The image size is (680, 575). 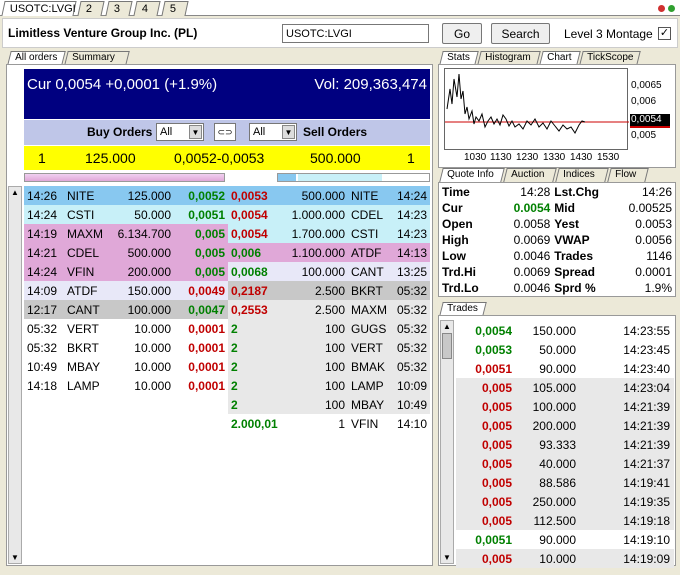 What do you see at coordinates (520, 33) in the screenshot?
I see `search-button: Search` at bounding box center [520, 33].